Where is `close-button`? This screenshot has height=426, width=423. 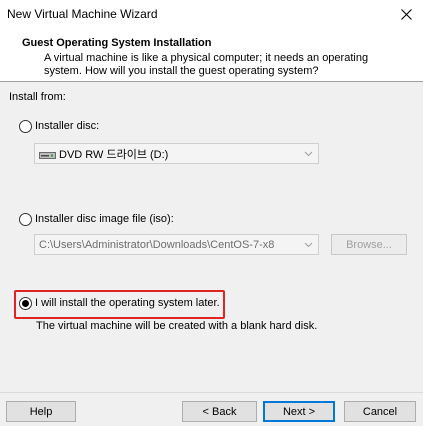 close-button is located at coordinates (406, 14).